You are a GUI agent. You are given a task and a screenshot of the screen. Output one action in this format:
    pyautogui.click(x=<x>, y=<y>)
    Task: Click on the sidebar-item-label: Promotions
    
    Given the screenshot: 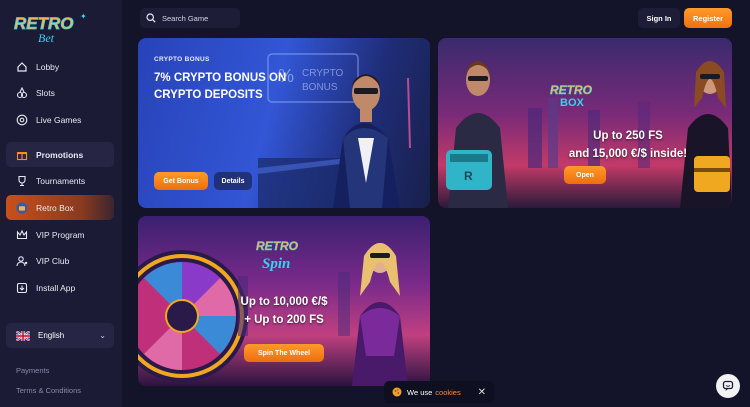 What is the action you would take?
    pyautogui.click(x=60, y=154)
    